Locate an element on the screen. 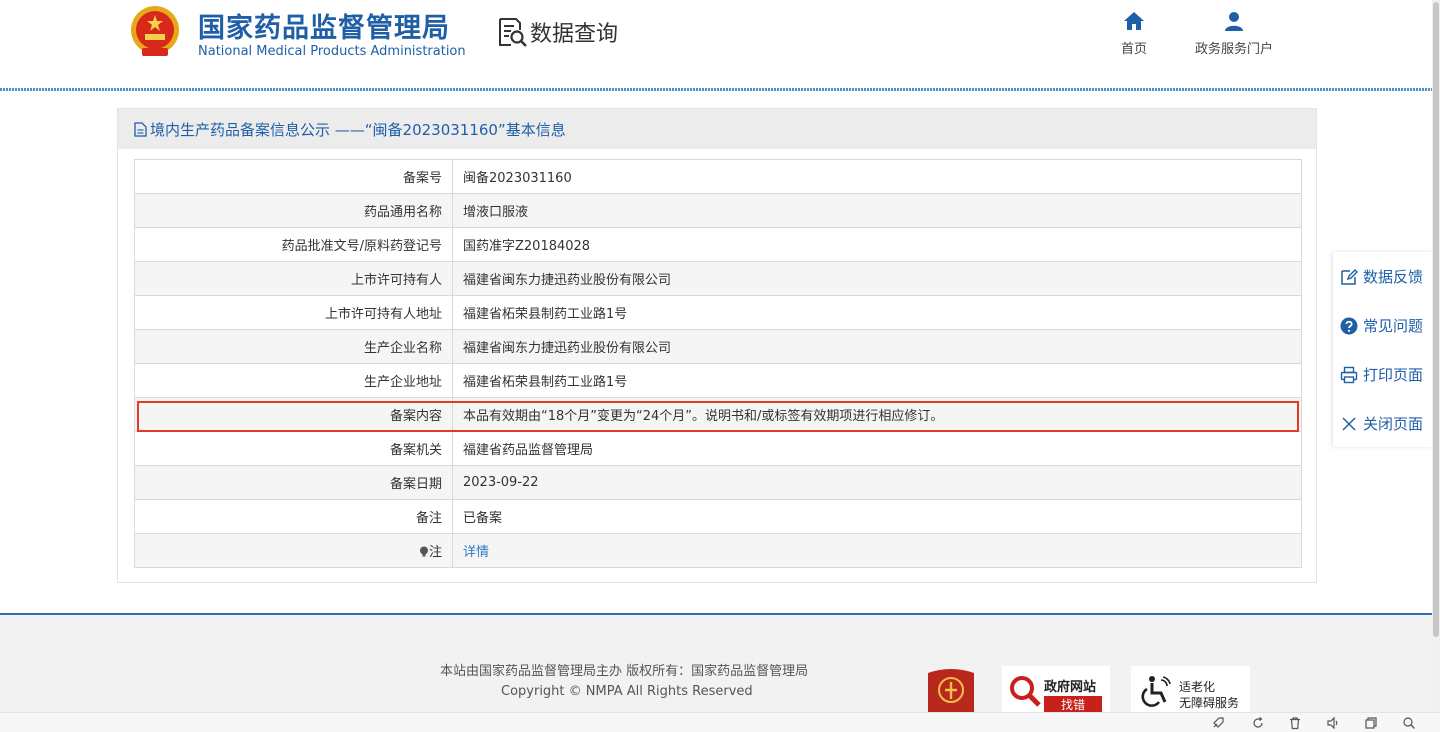 The image size is (1440, 732). table-row: 生产企业名称 福建省闽东力捷迅药业股份有限公司 is located at coordinates (718, 346).